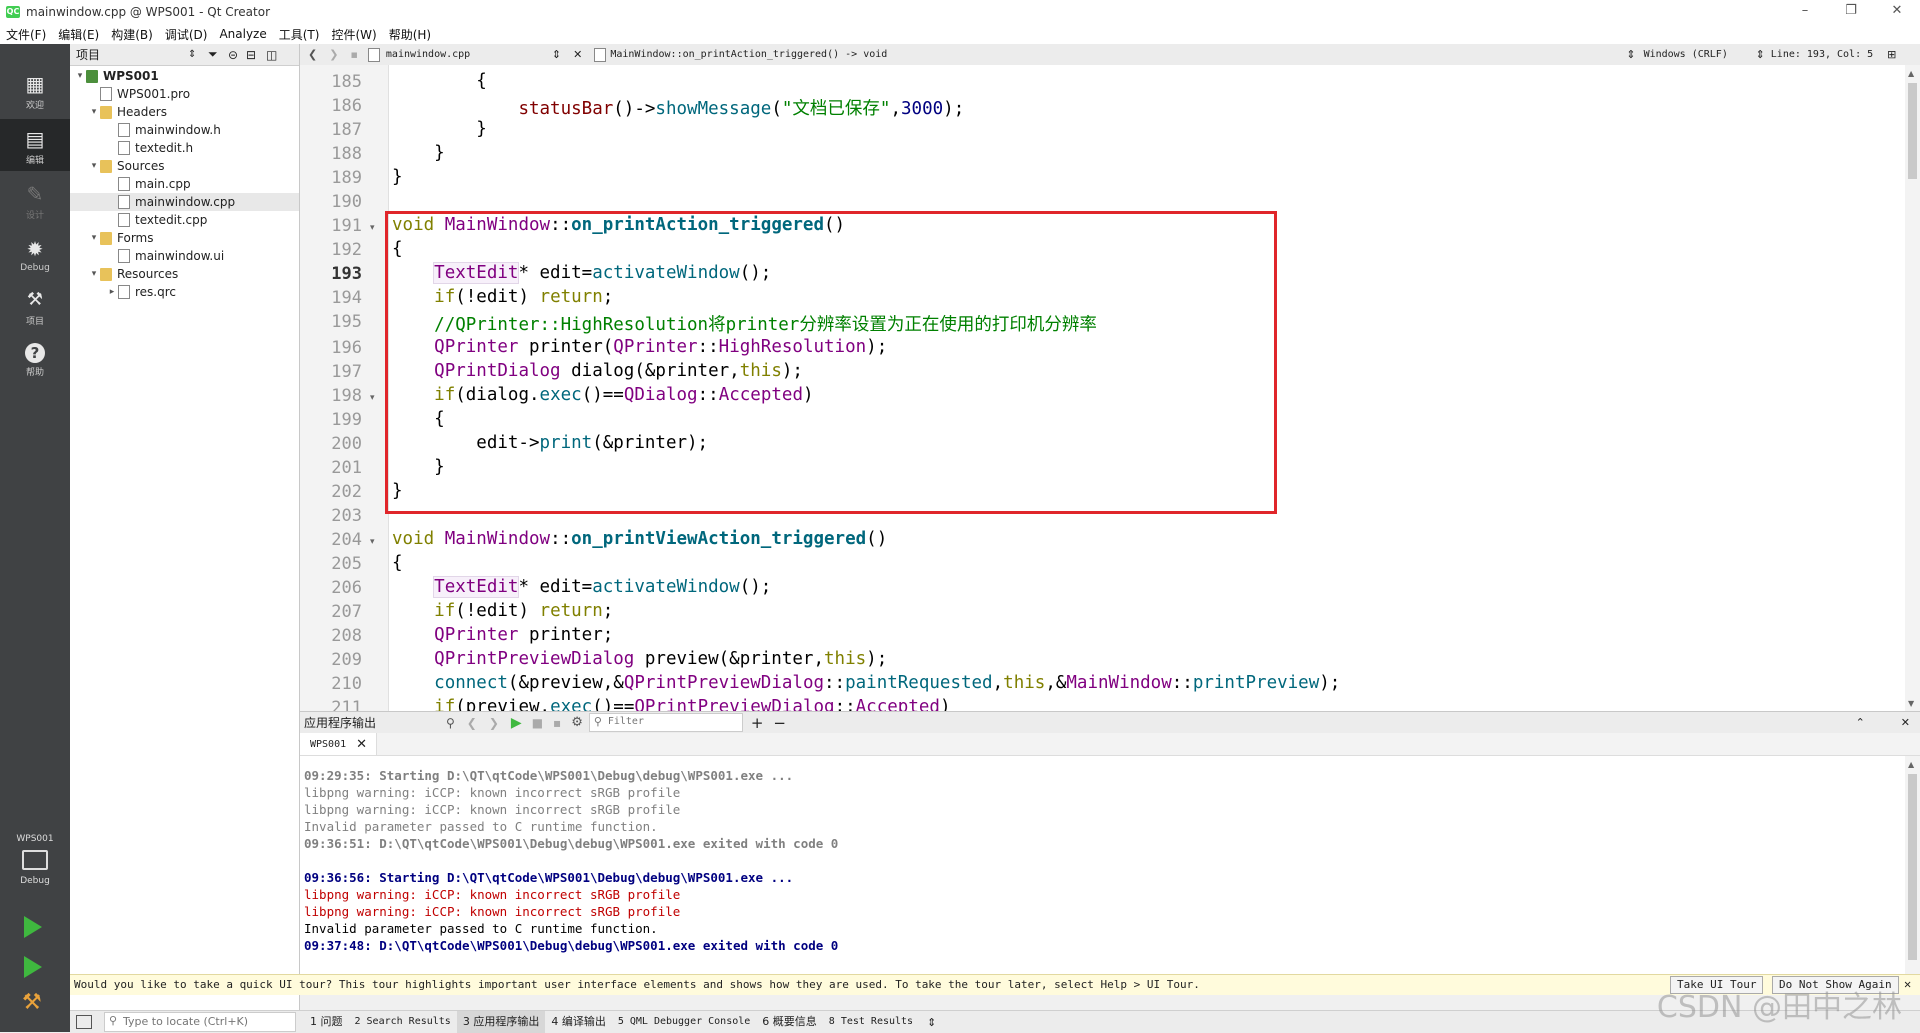 Image resolution: width=1920 pixels, height=1033 pixels. I want to click on close-pane-icon: ◫, so click(271, 55).